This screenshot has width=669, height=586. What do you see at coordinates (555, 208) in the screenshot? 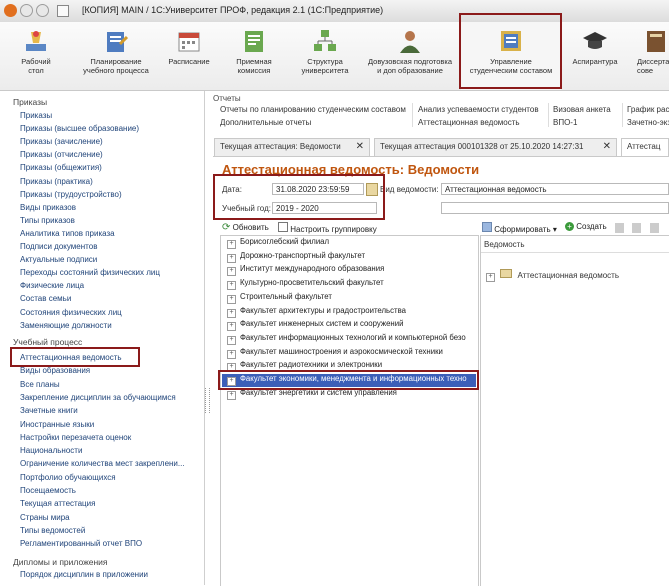
I see `extra-input` at bounding box center [555, 208].